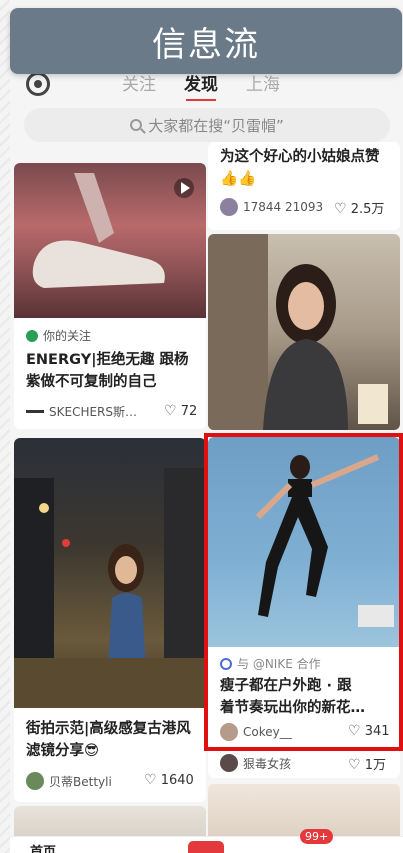 The image size is (403, 853). Describe the element at coordinates (180, 411) in the screenshot. I see `like-count: ♡ 72` at that location.